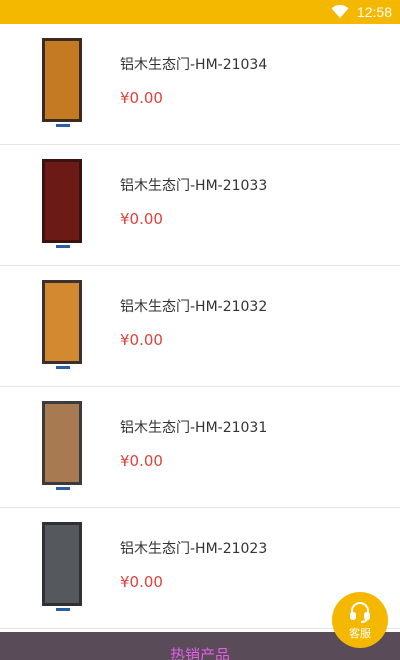 Image resolution: width=400 pixels, height=660 pixels. I want to click on headset-icon, so click(360, 612).